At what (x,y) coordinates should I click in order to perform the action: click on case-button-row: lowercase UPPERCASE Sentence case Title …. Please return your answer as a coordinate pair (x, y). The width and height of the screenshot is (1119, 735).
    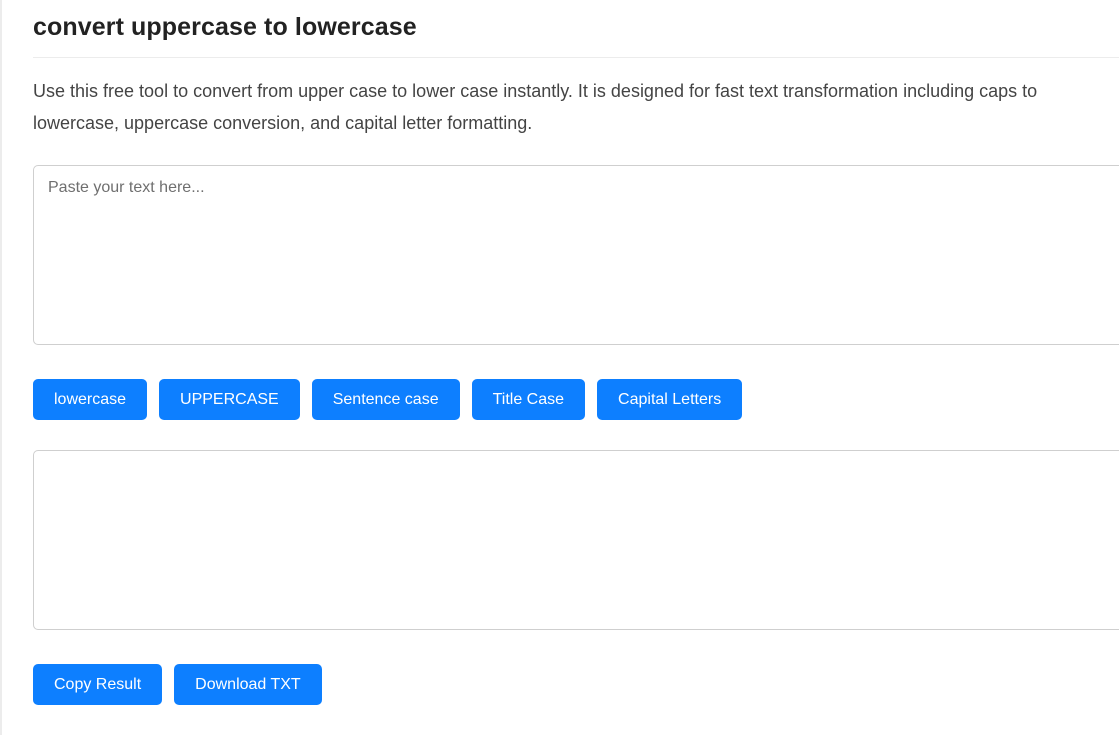
    Looking at the image, I should click on (388, 399).